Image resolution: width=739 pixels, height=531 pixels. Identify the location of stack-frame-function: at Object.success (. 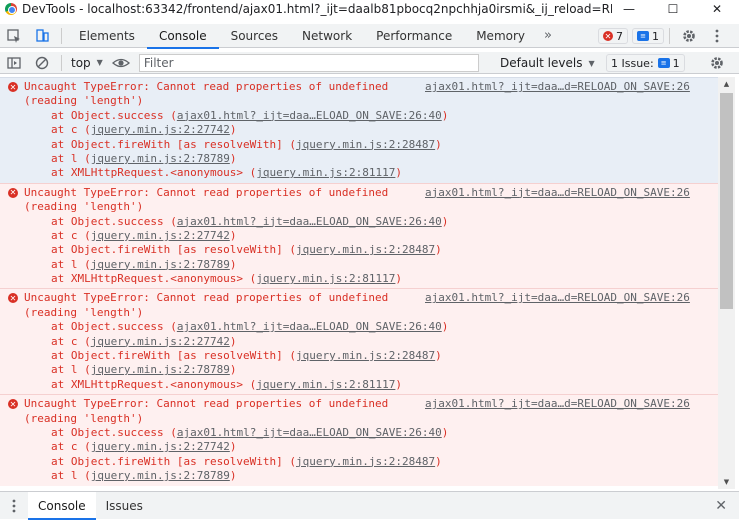
(114, 327).